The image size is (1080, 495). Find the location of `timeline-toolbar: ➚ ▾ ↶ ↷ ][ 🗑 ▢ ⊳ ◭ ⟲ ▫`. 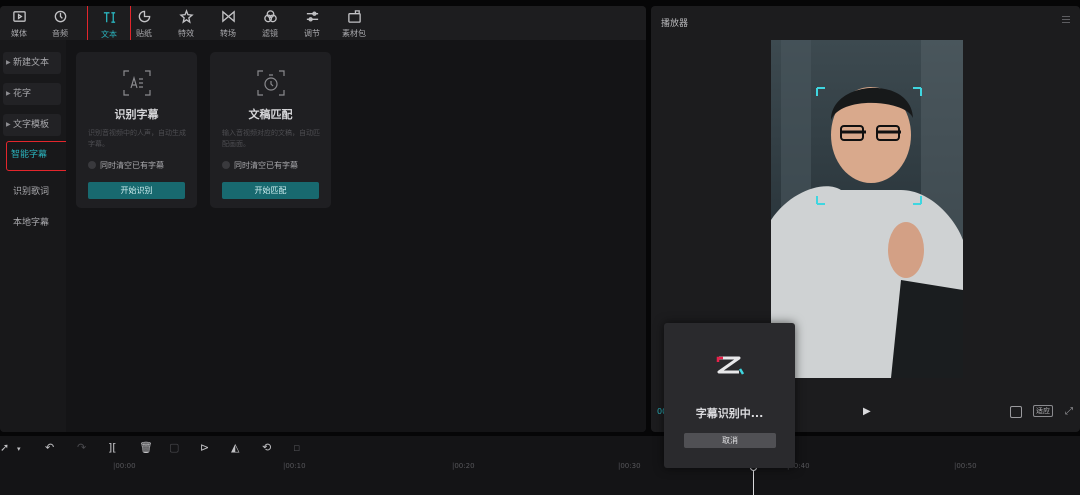

timeline-toolbar: ➚ ▾ ↶ ↷ ][ 🗑 ▢ ⊳ ◭ ⟲ ▫ is located at coordinates (540, 448).